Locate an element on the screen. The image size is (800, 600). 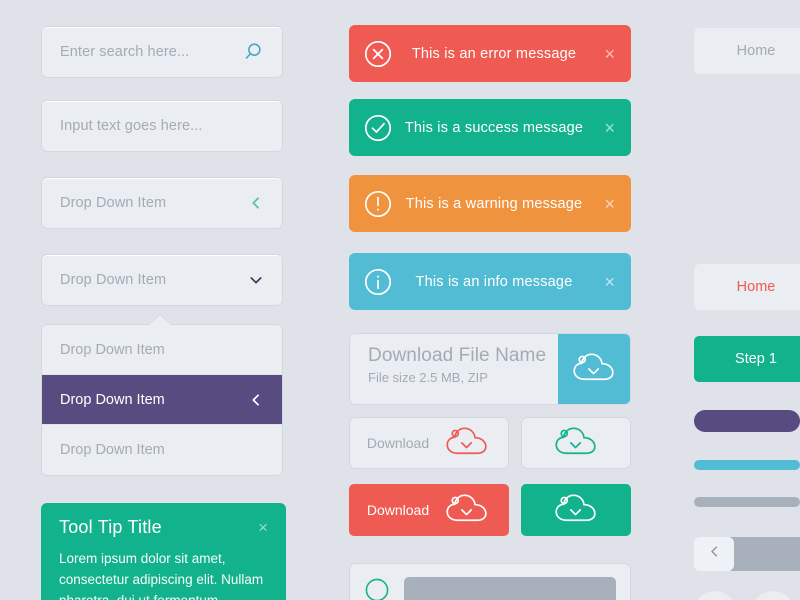
alert-success: This is a success message × is located at coordinates (490, 127).